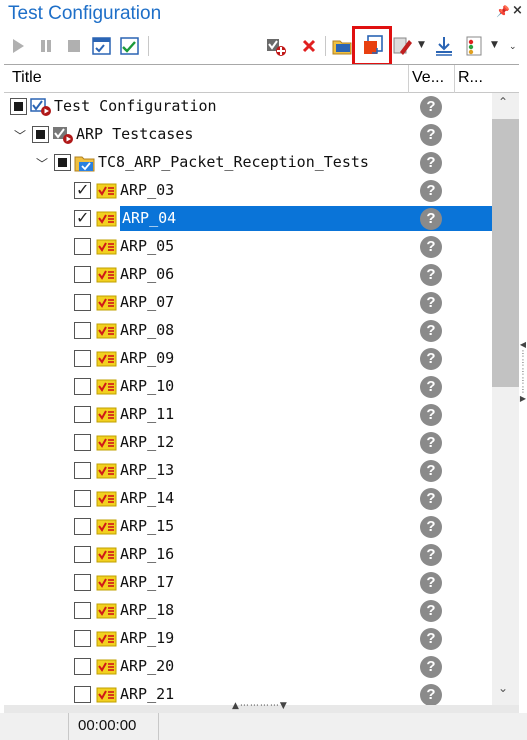  I want to click on tree-item-label: ARP_20, so click(147, 666).